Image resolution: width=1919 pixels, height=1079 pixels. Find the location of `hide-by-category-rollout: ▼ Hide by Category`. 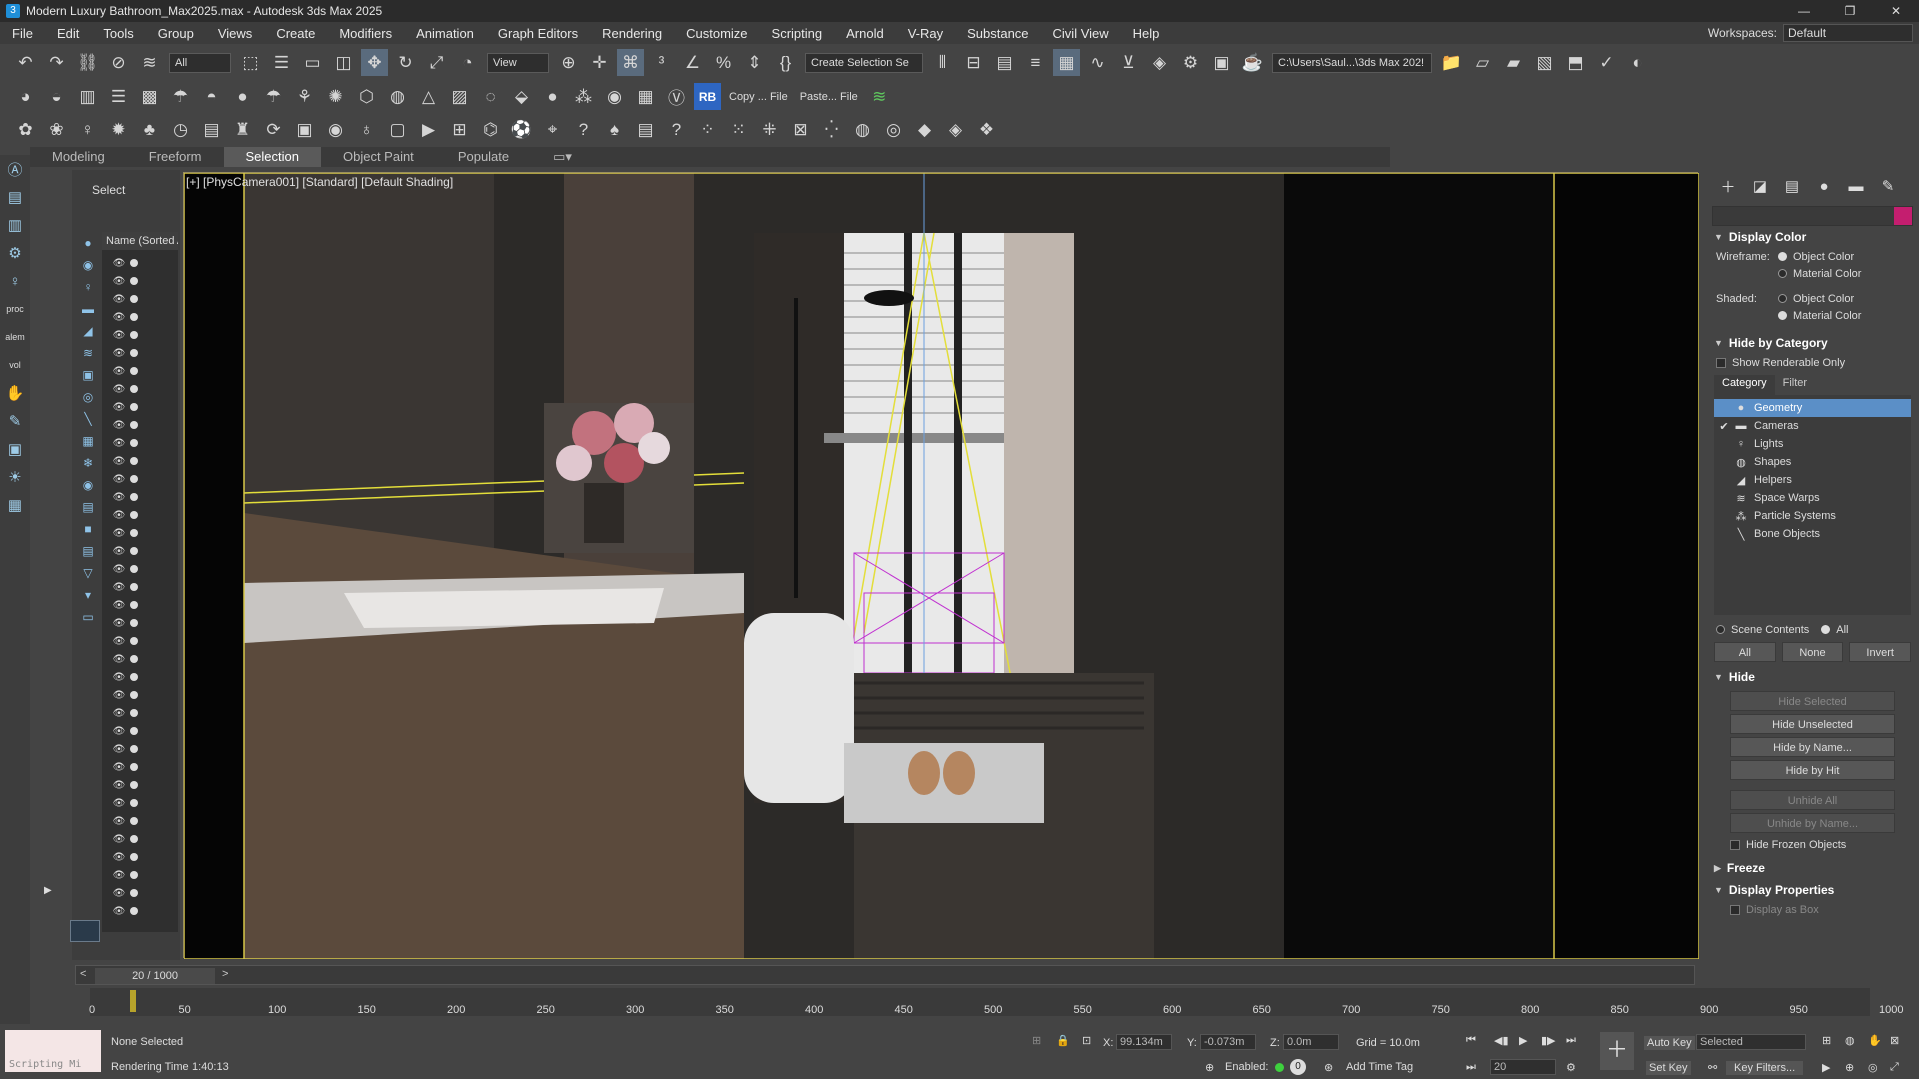

hide-by-category-rollout: ▼ Hide by Category is located at coordinates (1812, 343).